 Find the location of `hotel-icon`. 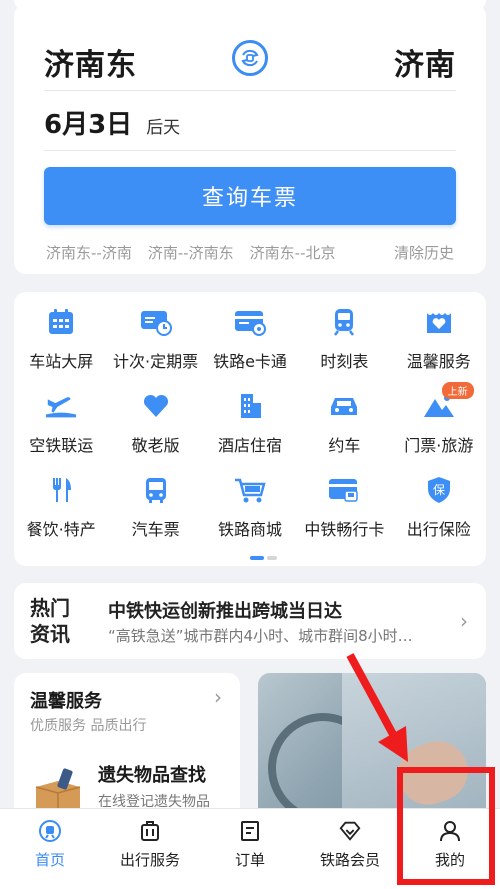

hotel-icon is located at coordinates (250, 406).